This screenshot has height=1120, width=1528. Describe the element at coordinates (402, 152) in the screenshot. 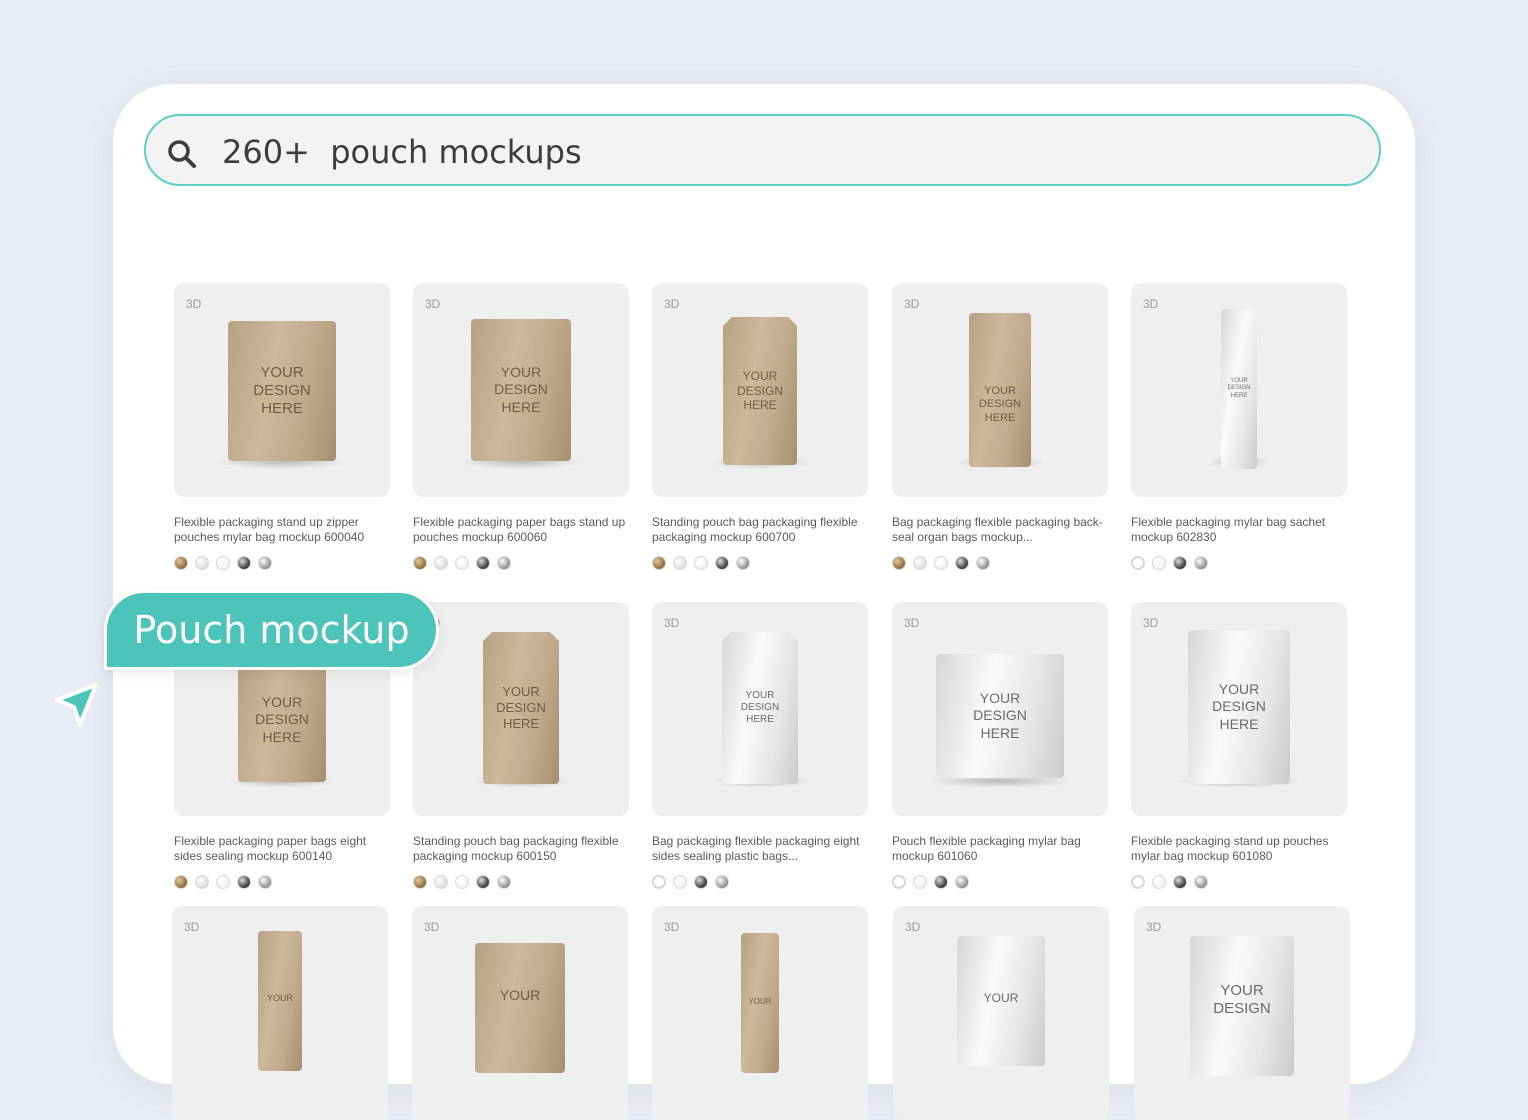

I see `search-input: 260+ pouch mockups` at that location.